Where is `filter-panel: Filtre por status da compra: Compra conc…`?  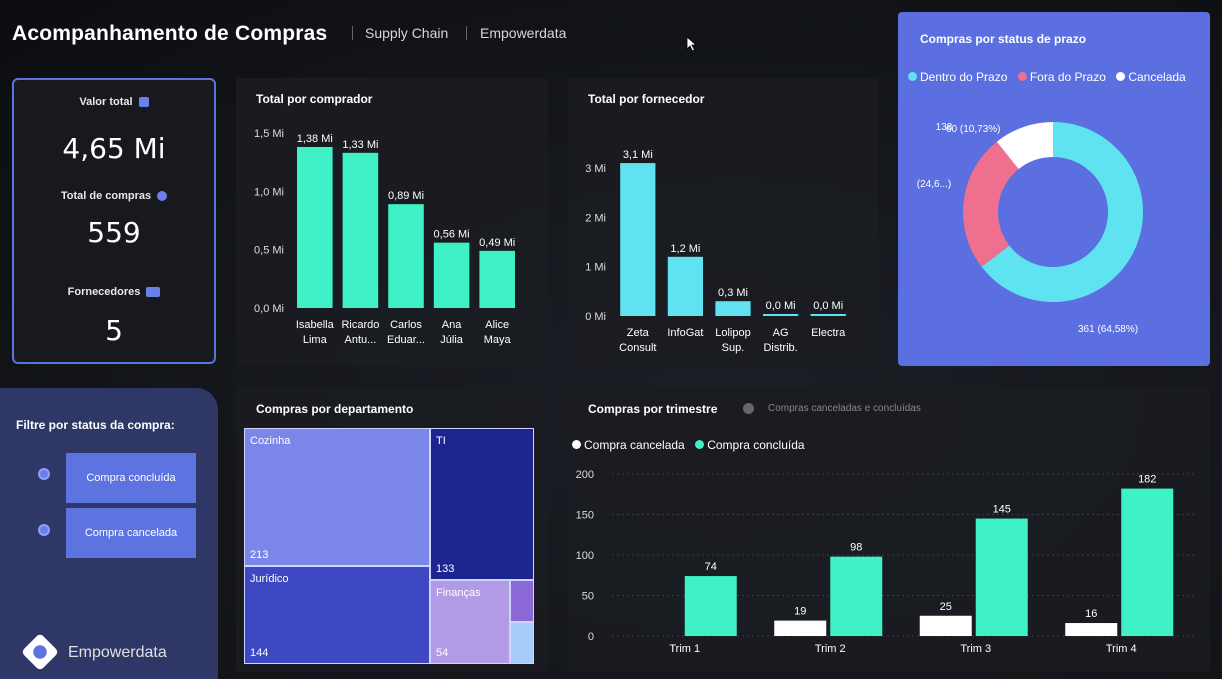 filter-panel: Filtre por status da compra: Compra conc… is located at coordinates (109, 533).